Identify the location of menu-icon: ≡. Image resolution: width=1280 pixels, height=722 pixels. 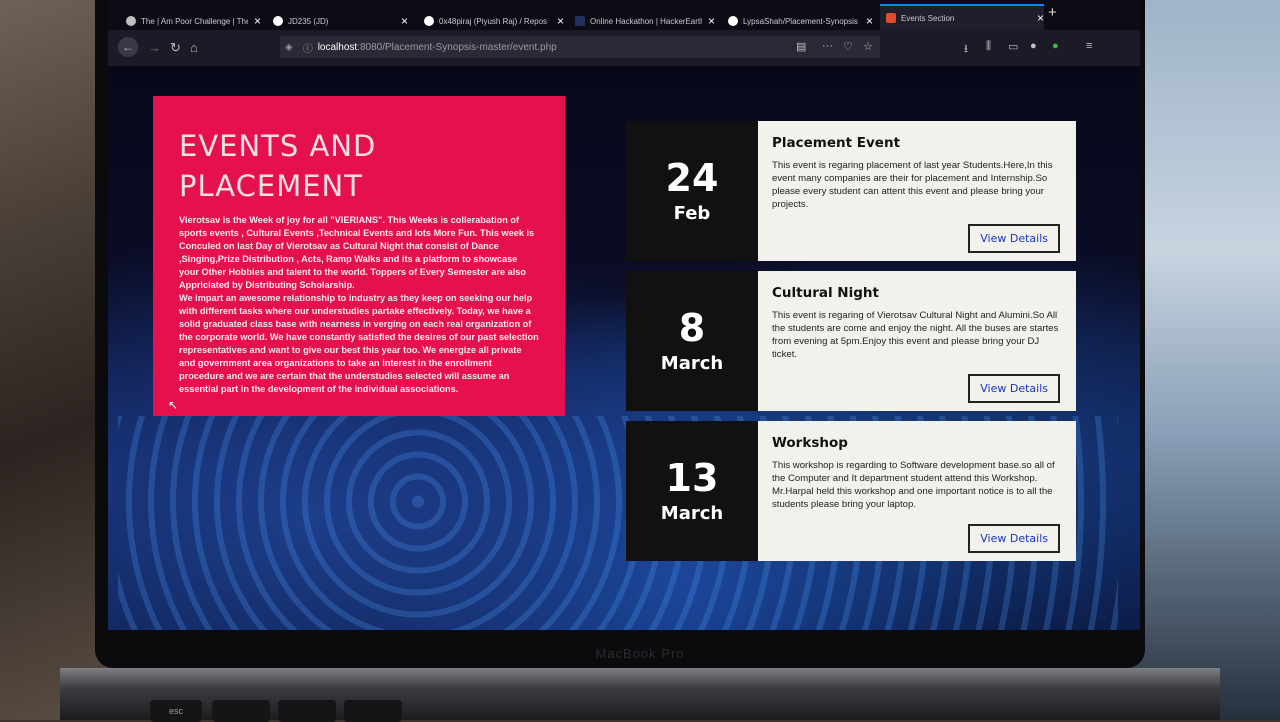
(1089, 46).